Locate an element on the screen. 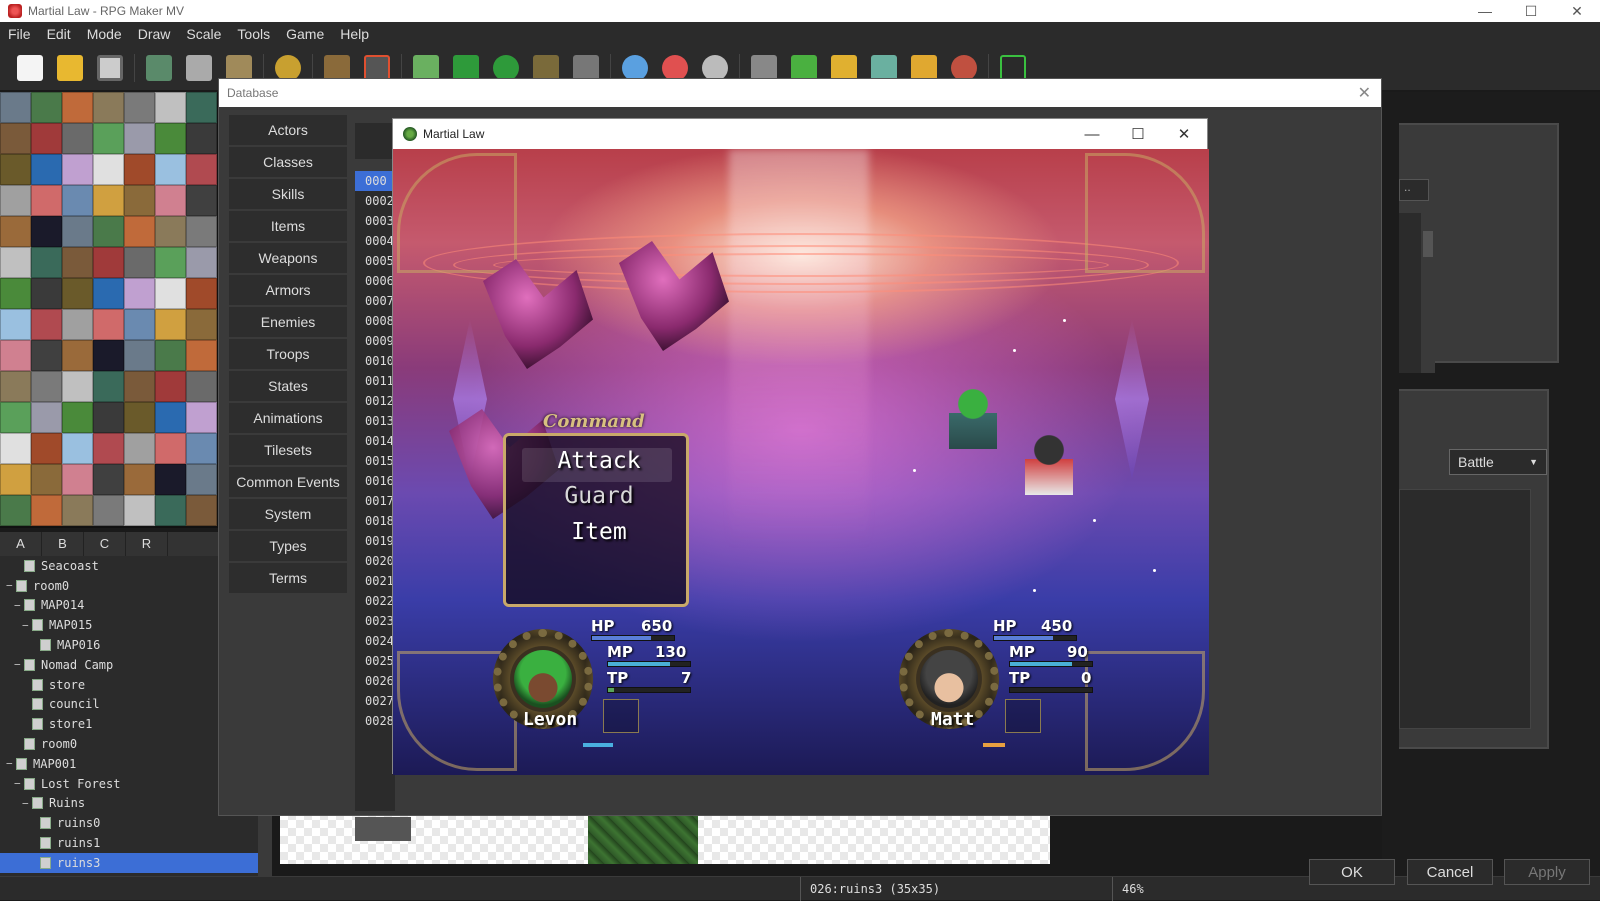 The width and height of the screenshot is (1600, 901). database-list-item: 000 is located at coordinates (375, 181).